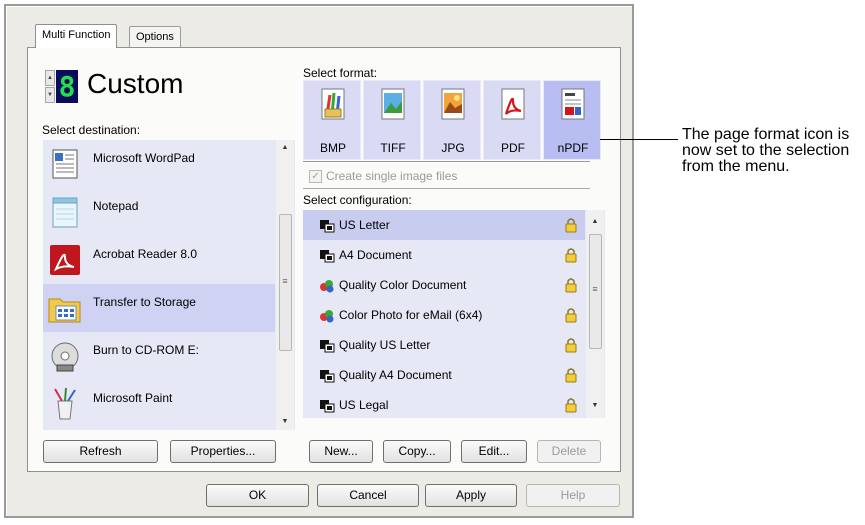 The width and height of the screenshot is (865, 525). I want to click on format-pdf: PDF, so click(512, 120).